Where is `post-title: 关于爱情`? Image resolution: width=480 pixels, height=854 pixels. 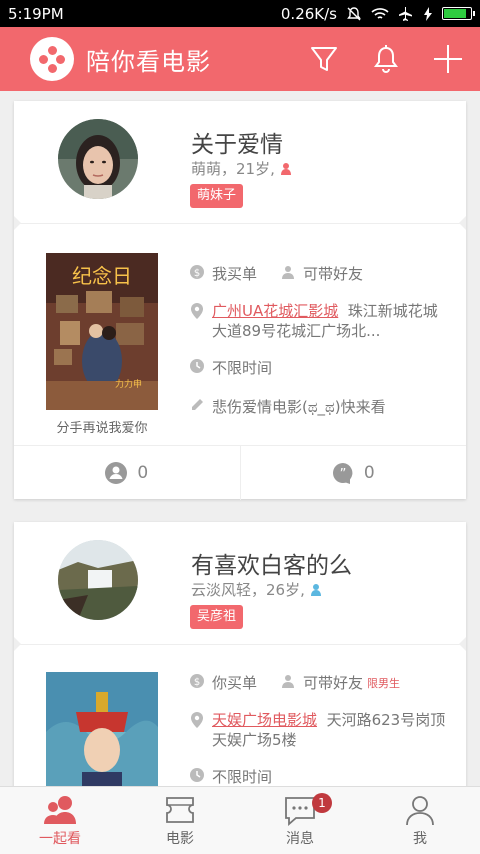 post-title: 关于爱情 is located at coordinates (237, 145).